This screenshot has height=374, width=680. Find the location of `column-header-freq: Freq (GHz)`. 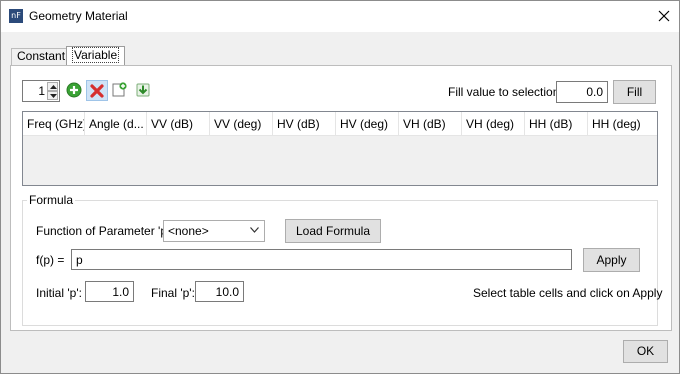

column-header-freq: Freq (GHz) is located at coordinates (54, 124).